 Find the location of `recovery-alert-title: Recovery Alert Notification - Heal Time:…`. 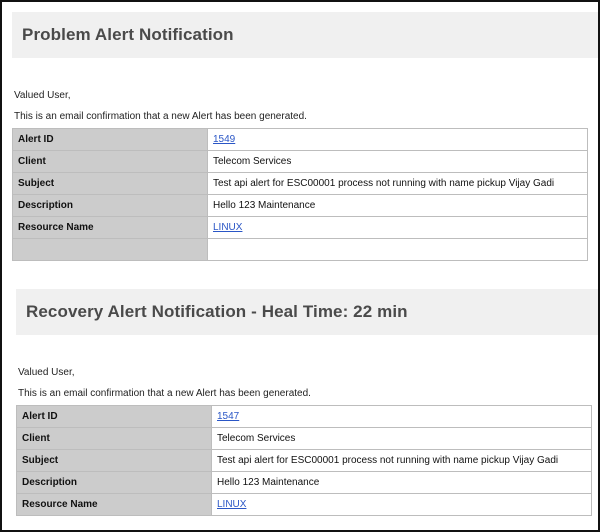

recovery-alert-title: Recovery Alert Notification - Heal Time:… is located at coordinates (217, 311).